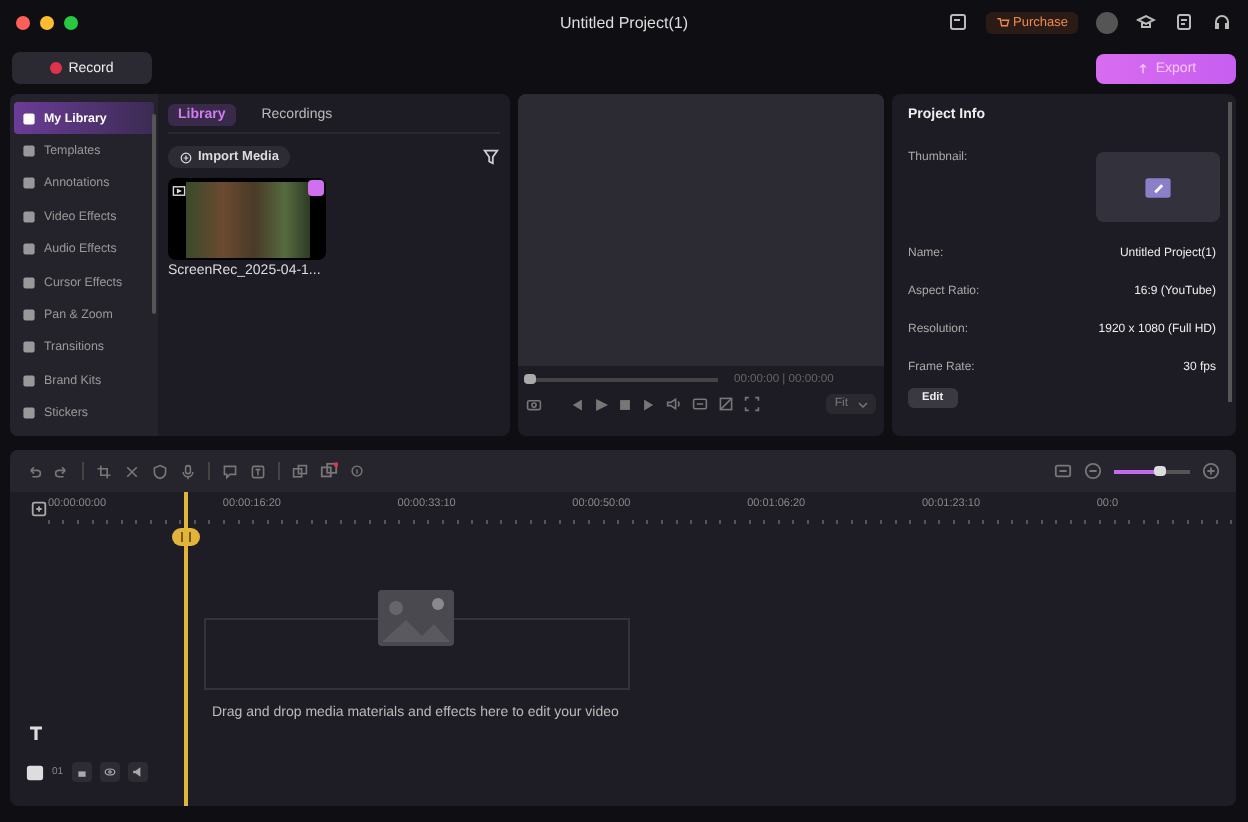  I want to click on eye-icon, so click(109, 772).